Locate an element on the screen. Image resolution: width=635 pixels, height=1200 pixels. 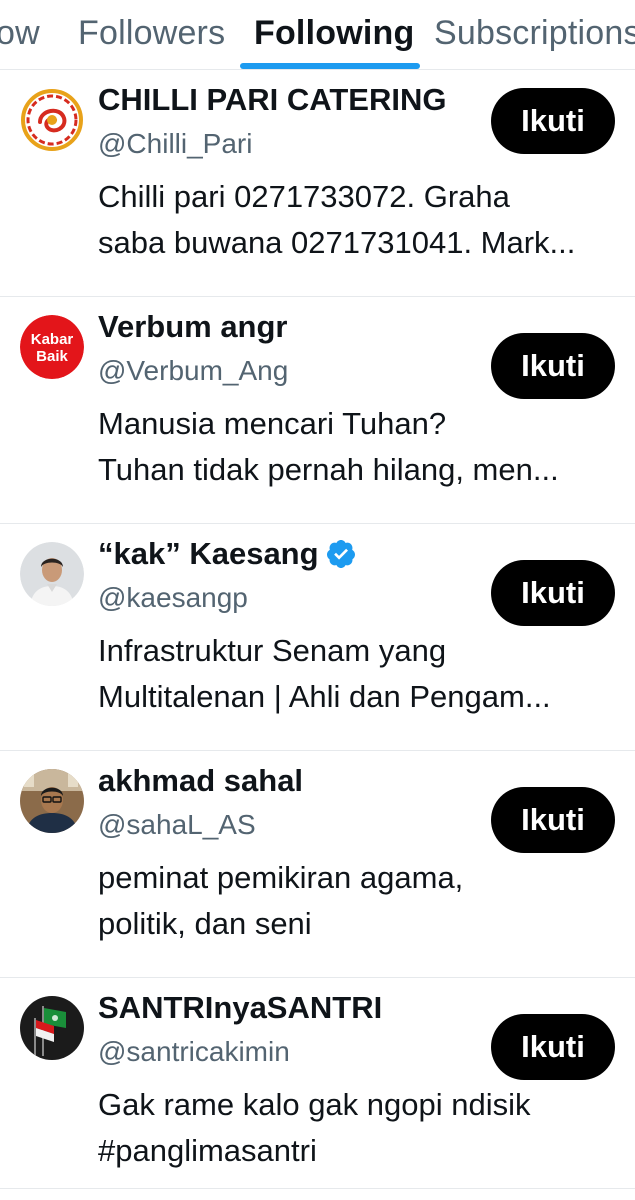
bio-line: peminat pemikiran agama, is located at coordinates (281, 877).